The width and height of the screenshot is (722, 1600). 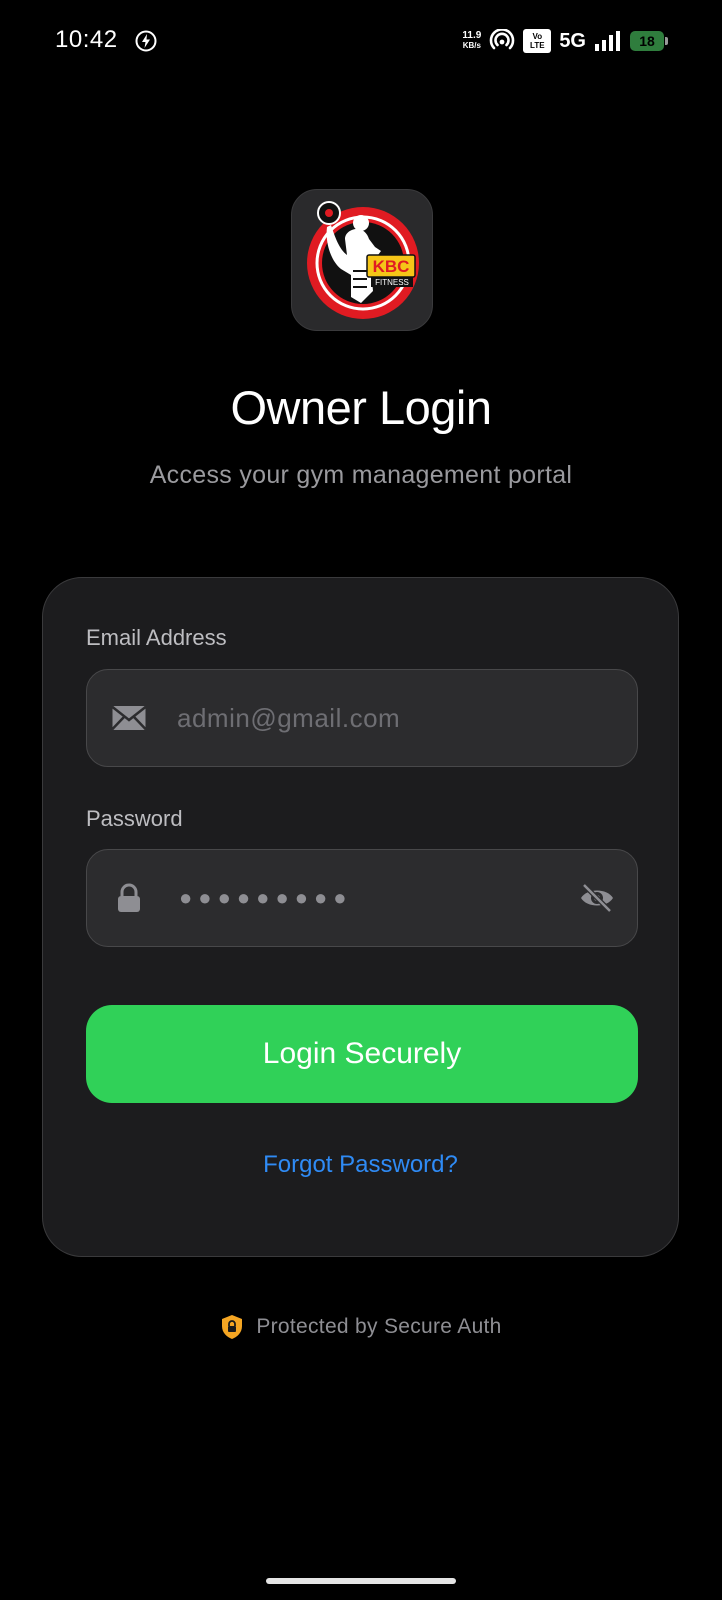 What do you see at coordinates (232, 1327) in the screenshot?
I see `shield-lock-icon` at bounding box center [232, 1327].